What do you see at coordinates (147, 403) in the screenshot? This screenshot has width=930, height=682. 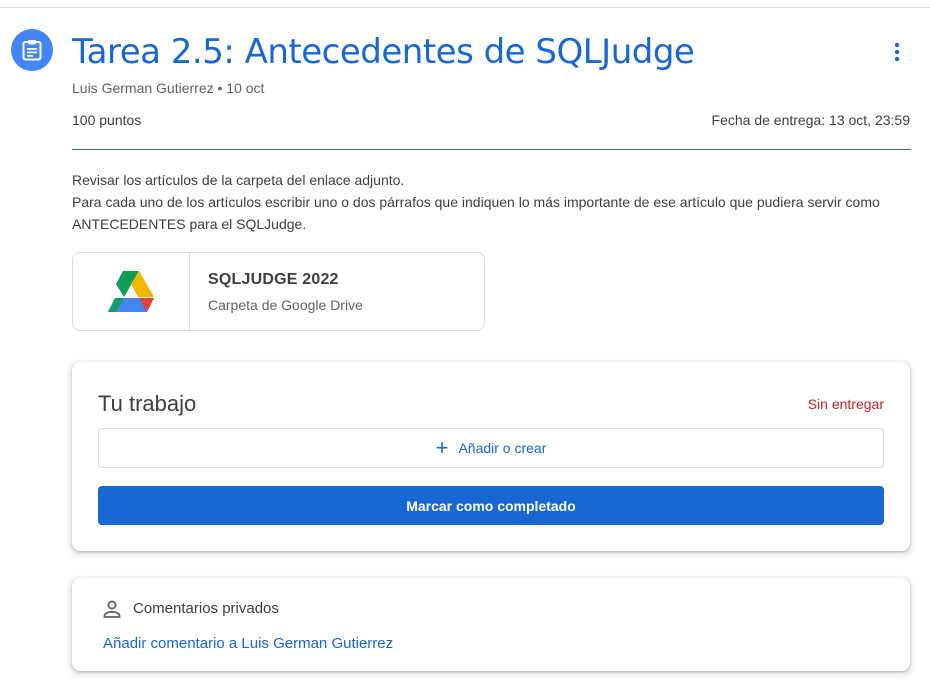 I see `your-work-title: Tu trabajo` at bounding box center [147, 403].